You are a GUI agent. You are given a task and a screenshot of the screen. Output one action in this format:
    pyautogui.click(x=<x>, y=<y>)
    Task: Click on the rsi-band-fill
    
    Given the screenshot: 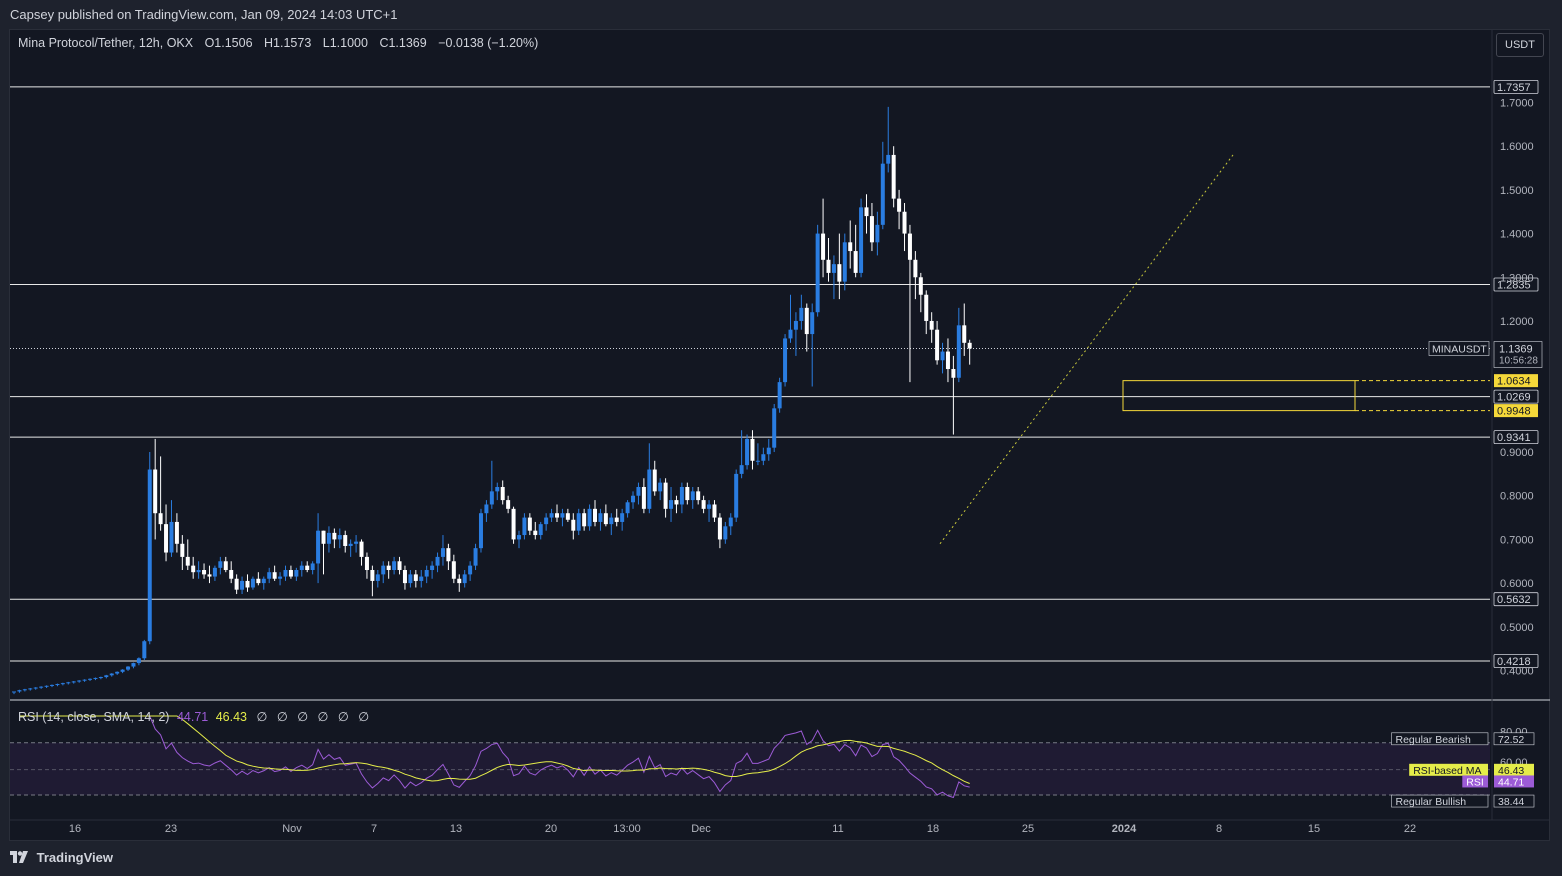 What is the action you would take?
    pyautogui.click(x=750, y=769)
    